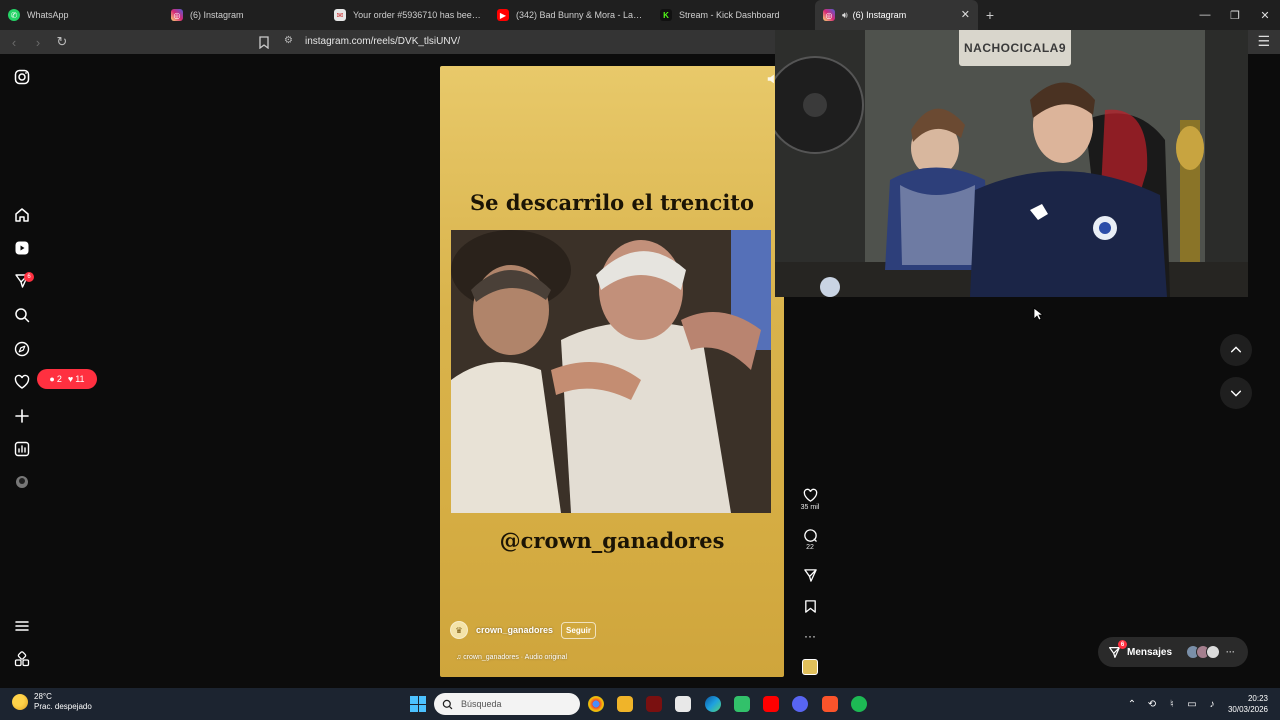 The image size is (1280, 720). What do you see at coordinates (1132, 704) in the screenshot?
I see `chevron-up-icon: ⌃` at bounding box center [1132, 704].